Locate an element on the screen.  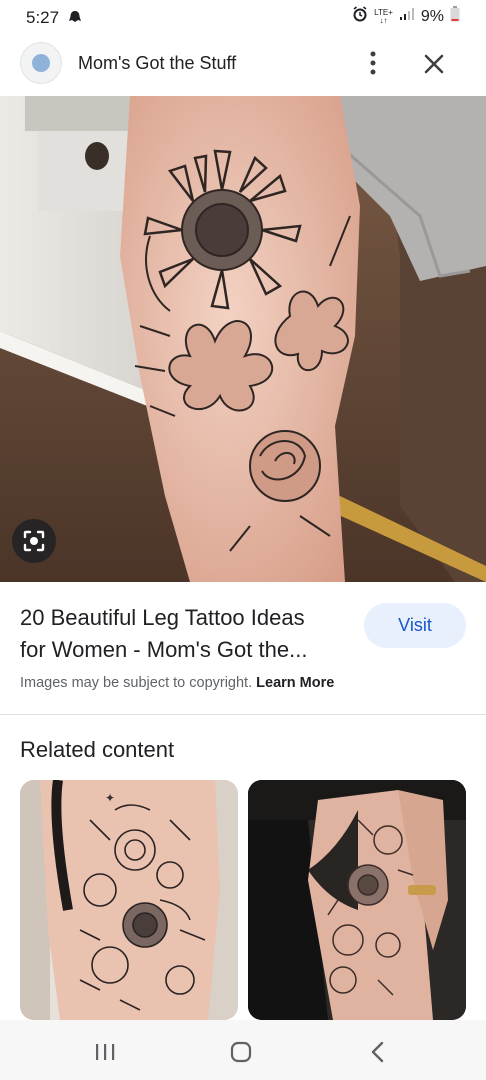
network-indicator: LTE+ ↓↑ is located at coordinates (383, 16).